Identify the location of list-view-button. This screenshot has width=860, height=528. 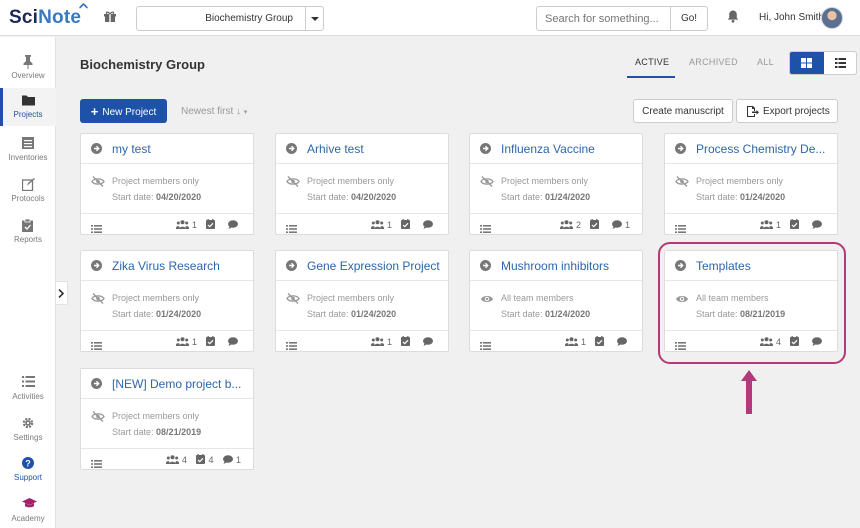
(840, 63).